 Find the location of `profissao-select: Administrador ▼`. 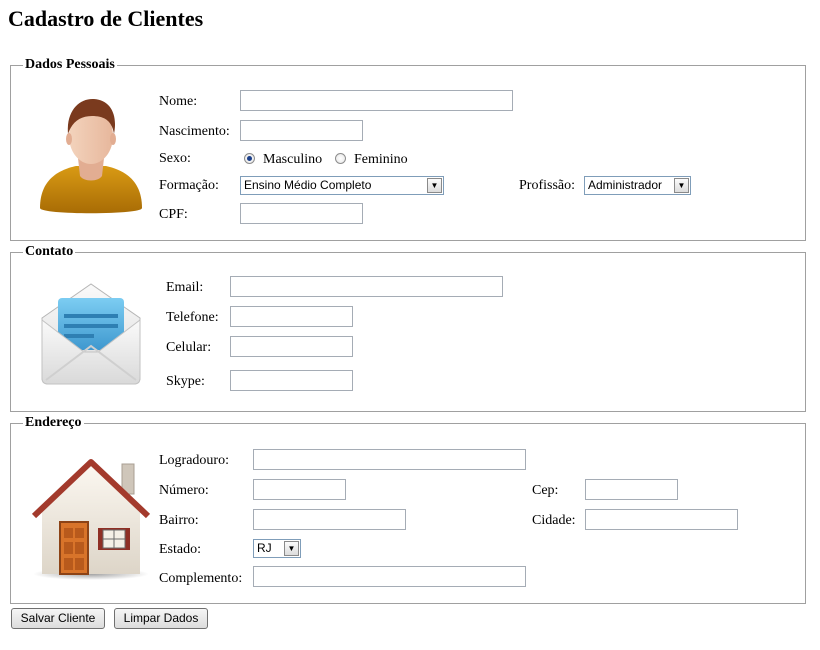

profissao-select: Administrador ▼ is located at coordinates (637, 185).